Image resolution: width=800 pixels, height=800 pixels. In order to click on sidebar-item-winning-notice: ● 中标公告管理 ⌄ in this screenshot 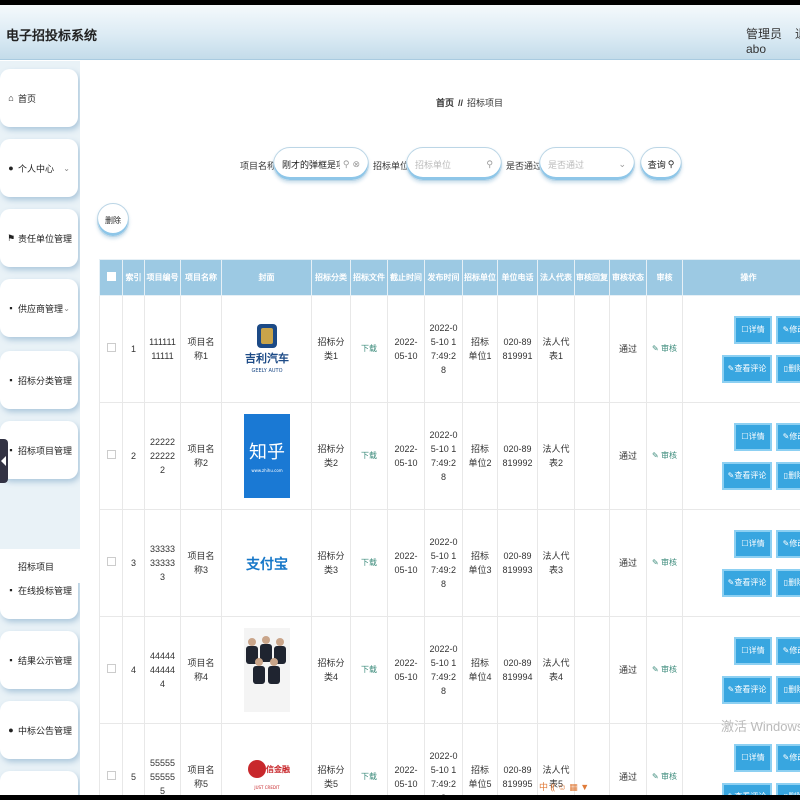, I will do `click(39, 730)`.